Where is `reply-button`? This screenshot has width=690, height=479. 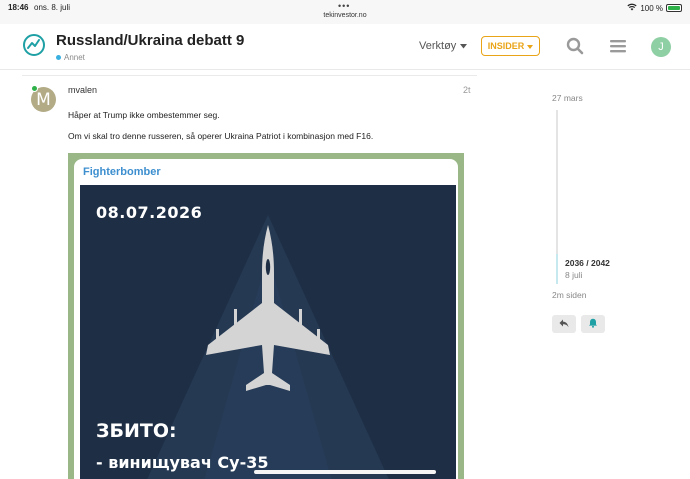
reply-button is located at coordinates (564, 324).